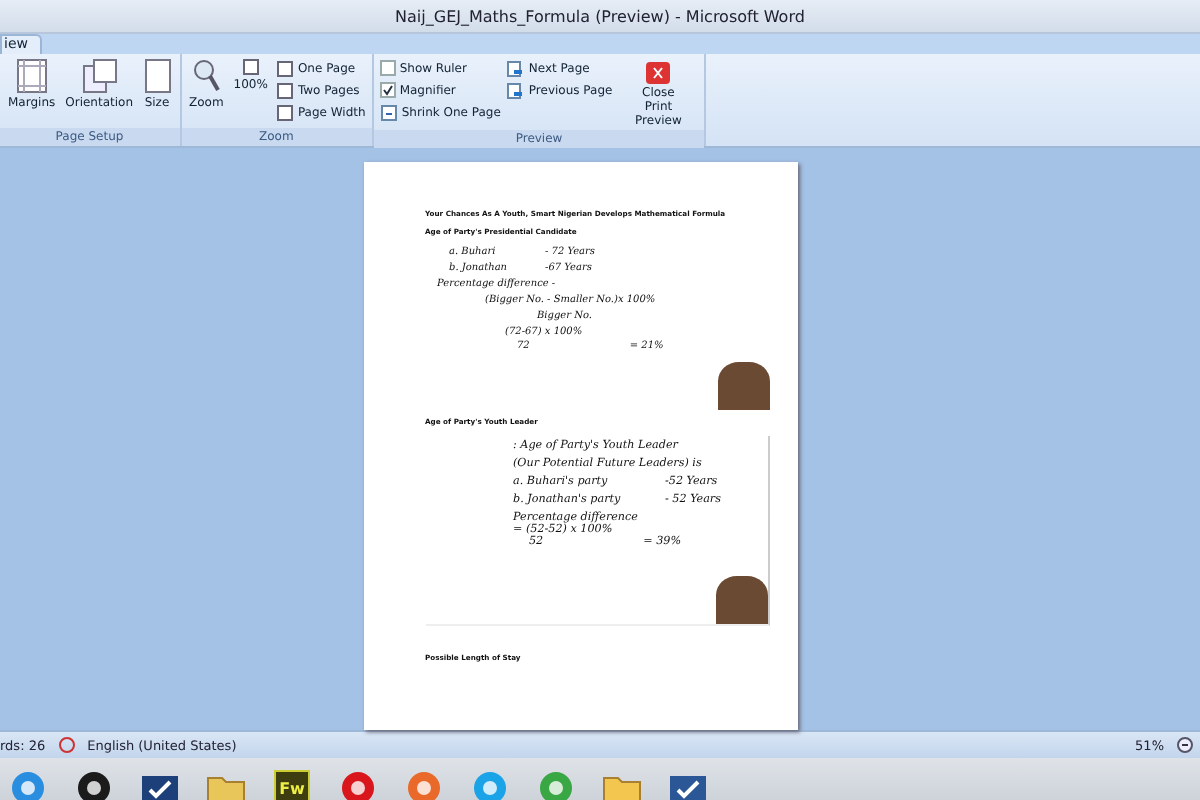 The width and height of the screenshot is (1200, 800). Describe the element at coordinates (292, 785) in the screenshot. I see `fireworks-app-icon: Fw` at that location.